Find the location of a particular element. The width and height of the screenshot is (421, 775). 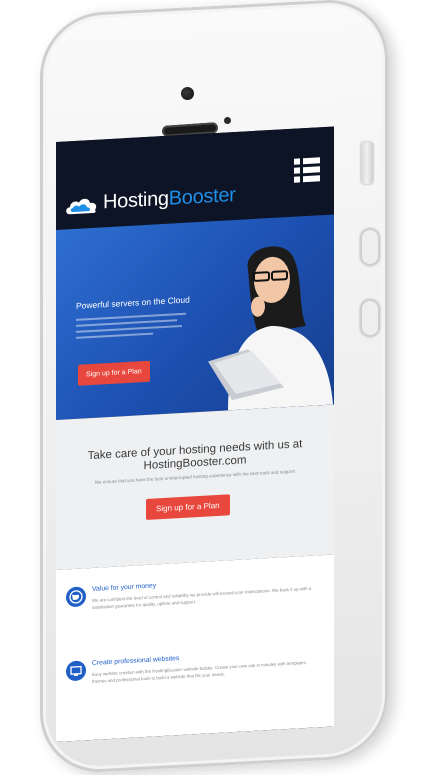

hero-description is located at coordinates (131, 327).